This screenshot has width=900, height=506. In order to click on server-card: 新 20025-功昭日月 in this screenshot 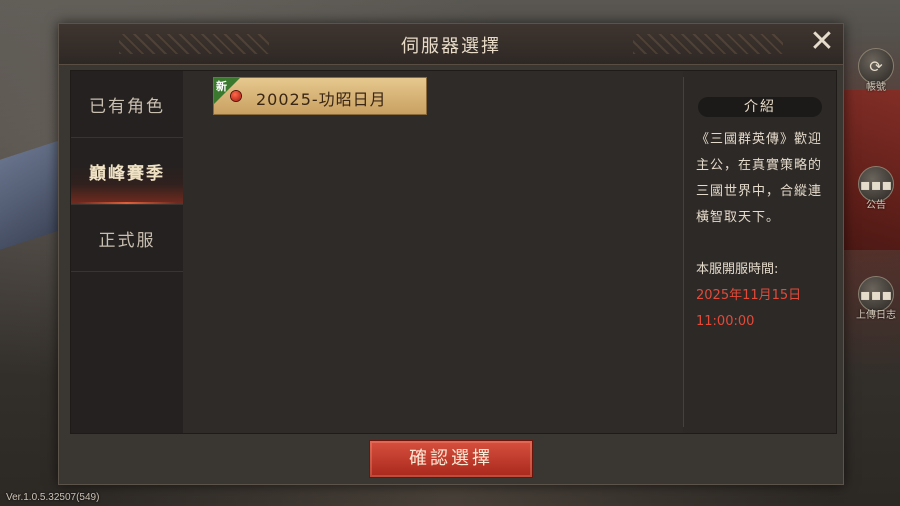, I will do `click(320, 96)`.